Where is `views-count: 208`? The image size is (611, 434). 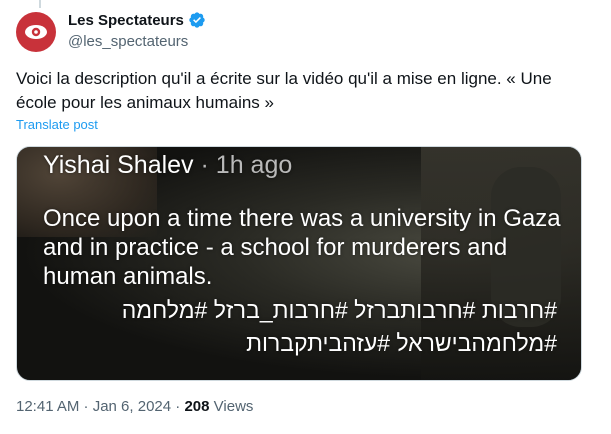
views-count: 208 is located at coordinates (197, 406).